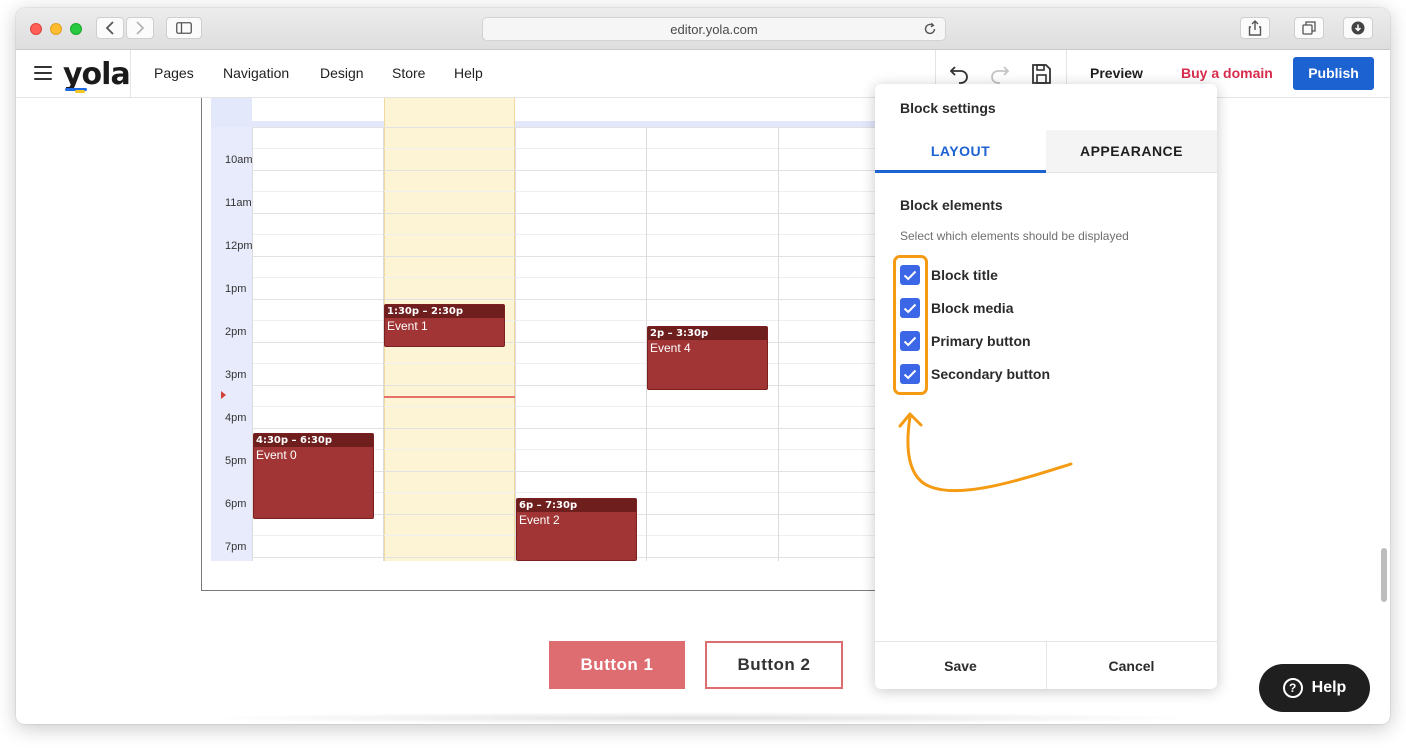 This screenshot has height=748, width=1406. I want to click on panel-title: Block settings, so click(948, 108).